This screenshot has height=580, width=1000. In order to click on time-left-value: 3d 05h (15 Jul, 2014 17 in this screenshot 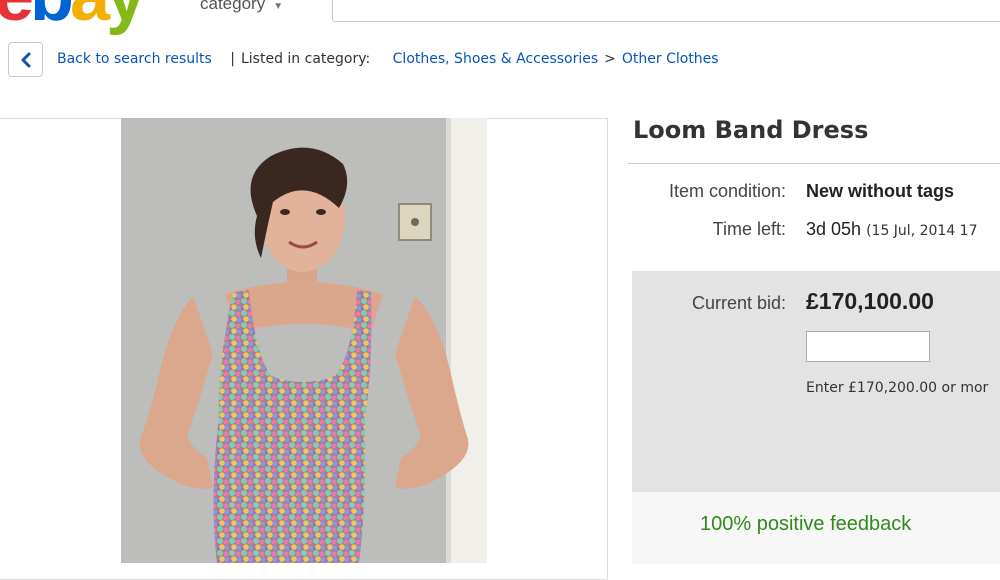, I will do `click(892, 229)`.